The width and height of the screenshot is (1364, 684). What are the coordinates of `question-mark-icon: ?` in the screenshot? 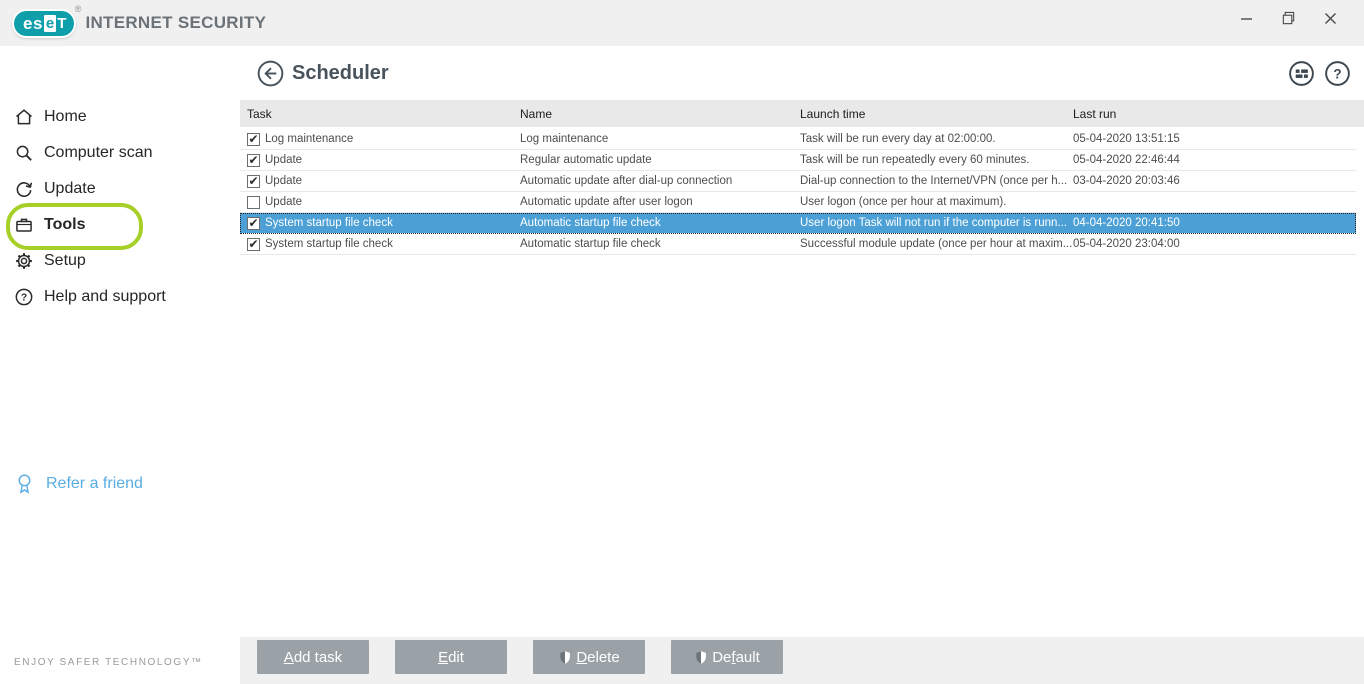 It's located at (1337, 73).